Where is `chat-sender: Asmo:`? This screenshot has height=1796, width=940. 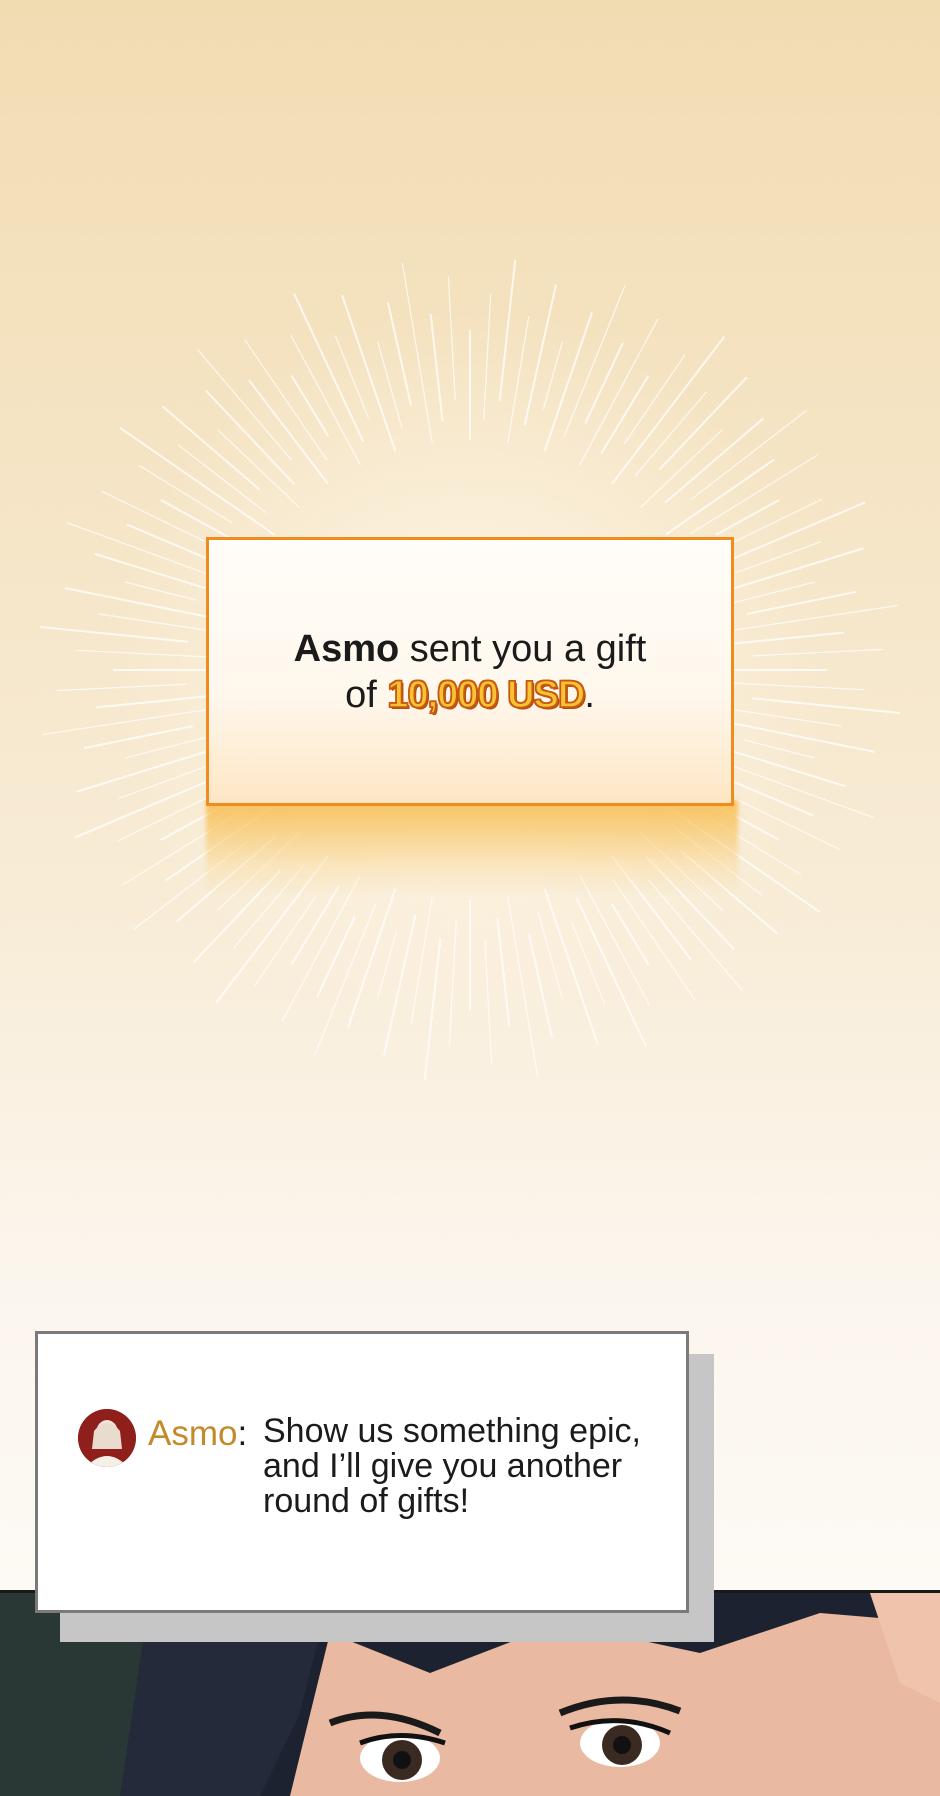
chat-sender: Asmo: is located at coordinates (197, 1434).